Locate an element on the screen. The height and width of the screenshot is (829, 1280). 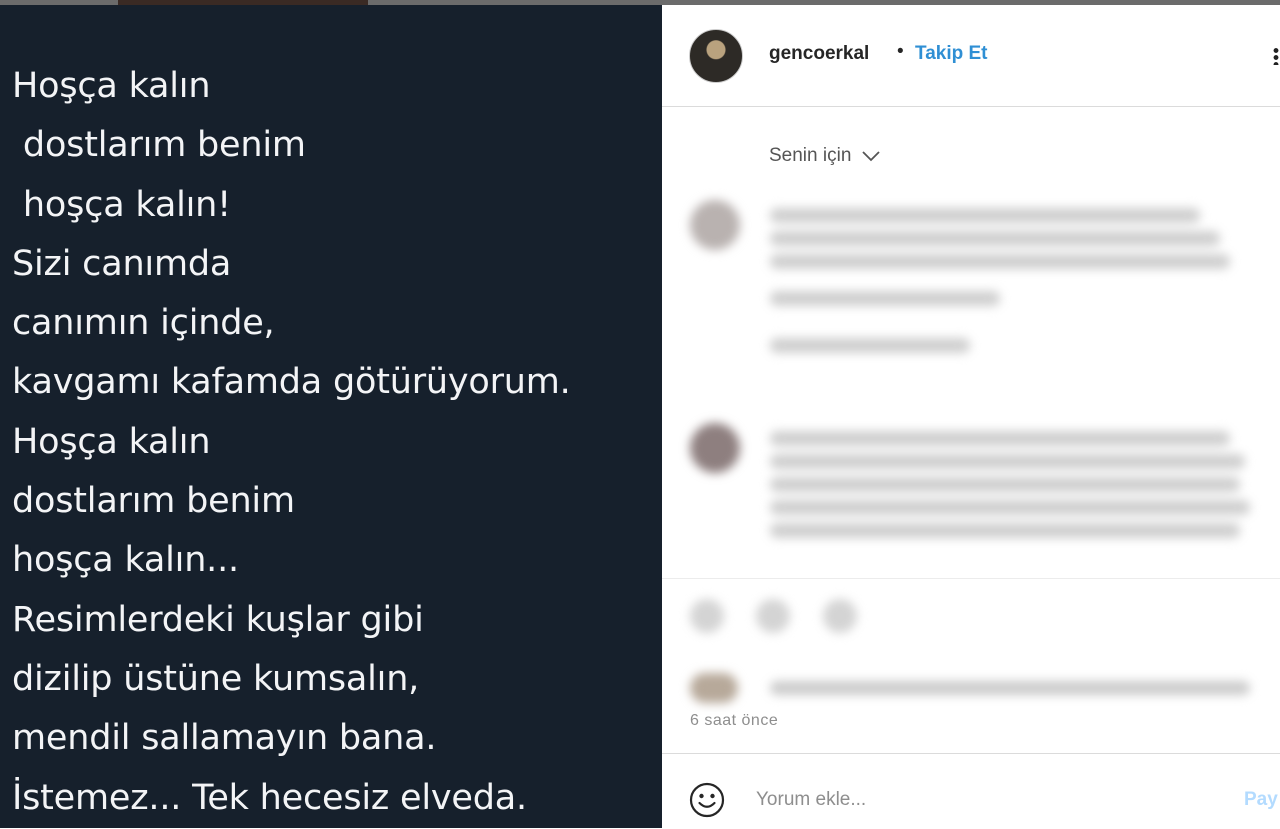
poem-line: canımın içinde, is located at coordinates (143, 323).